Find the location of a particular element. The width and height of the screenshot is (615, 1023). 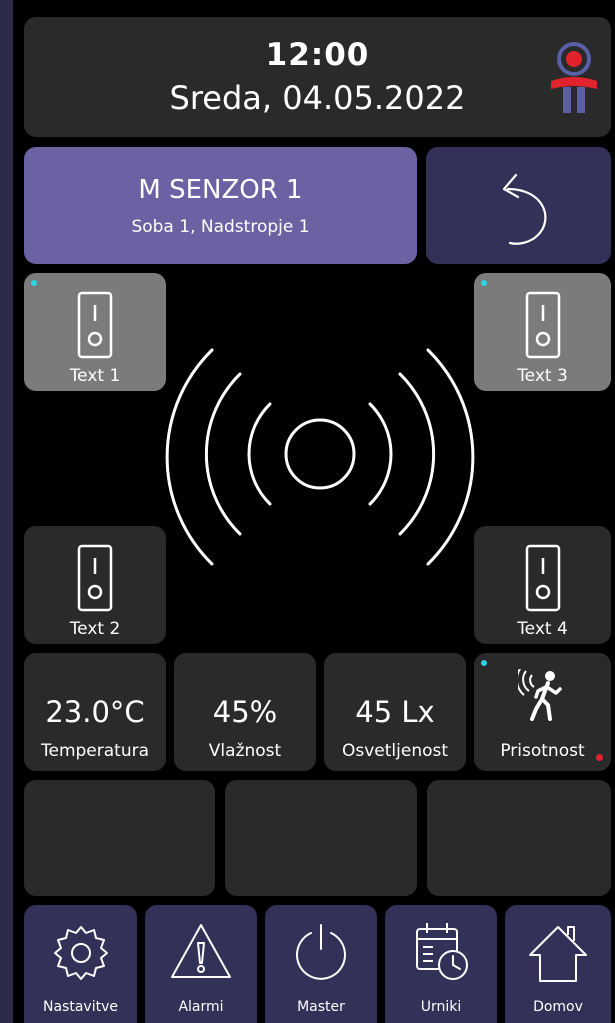

switch-label: Text 2 is located at coordinates (95, 629).